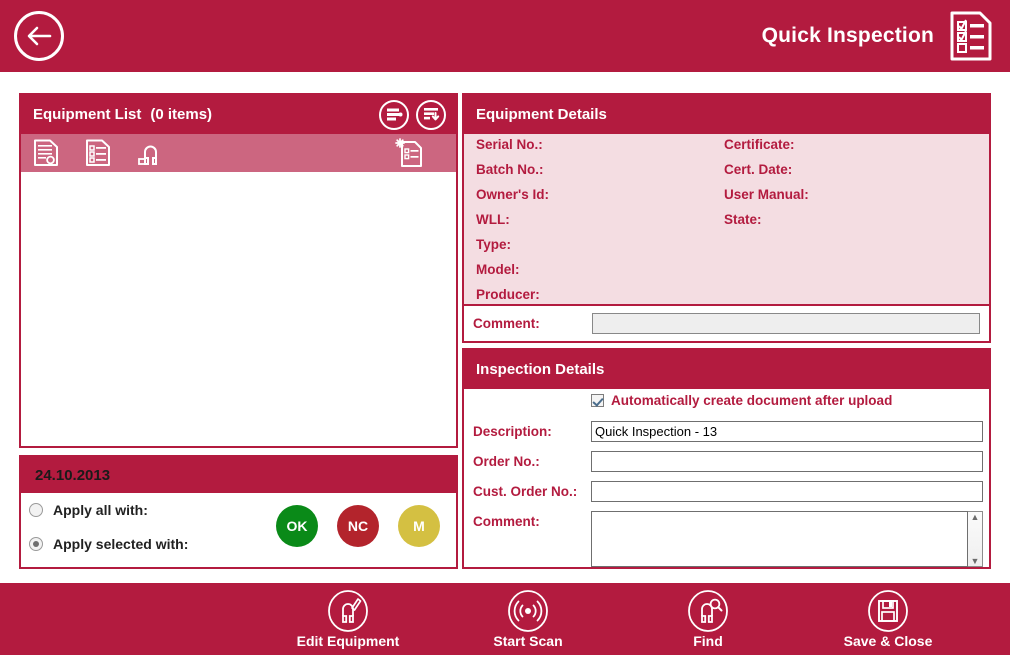 This screenshot has width=1010, height=655. I want to click on label-producer: Producer:, so click(508, 294).